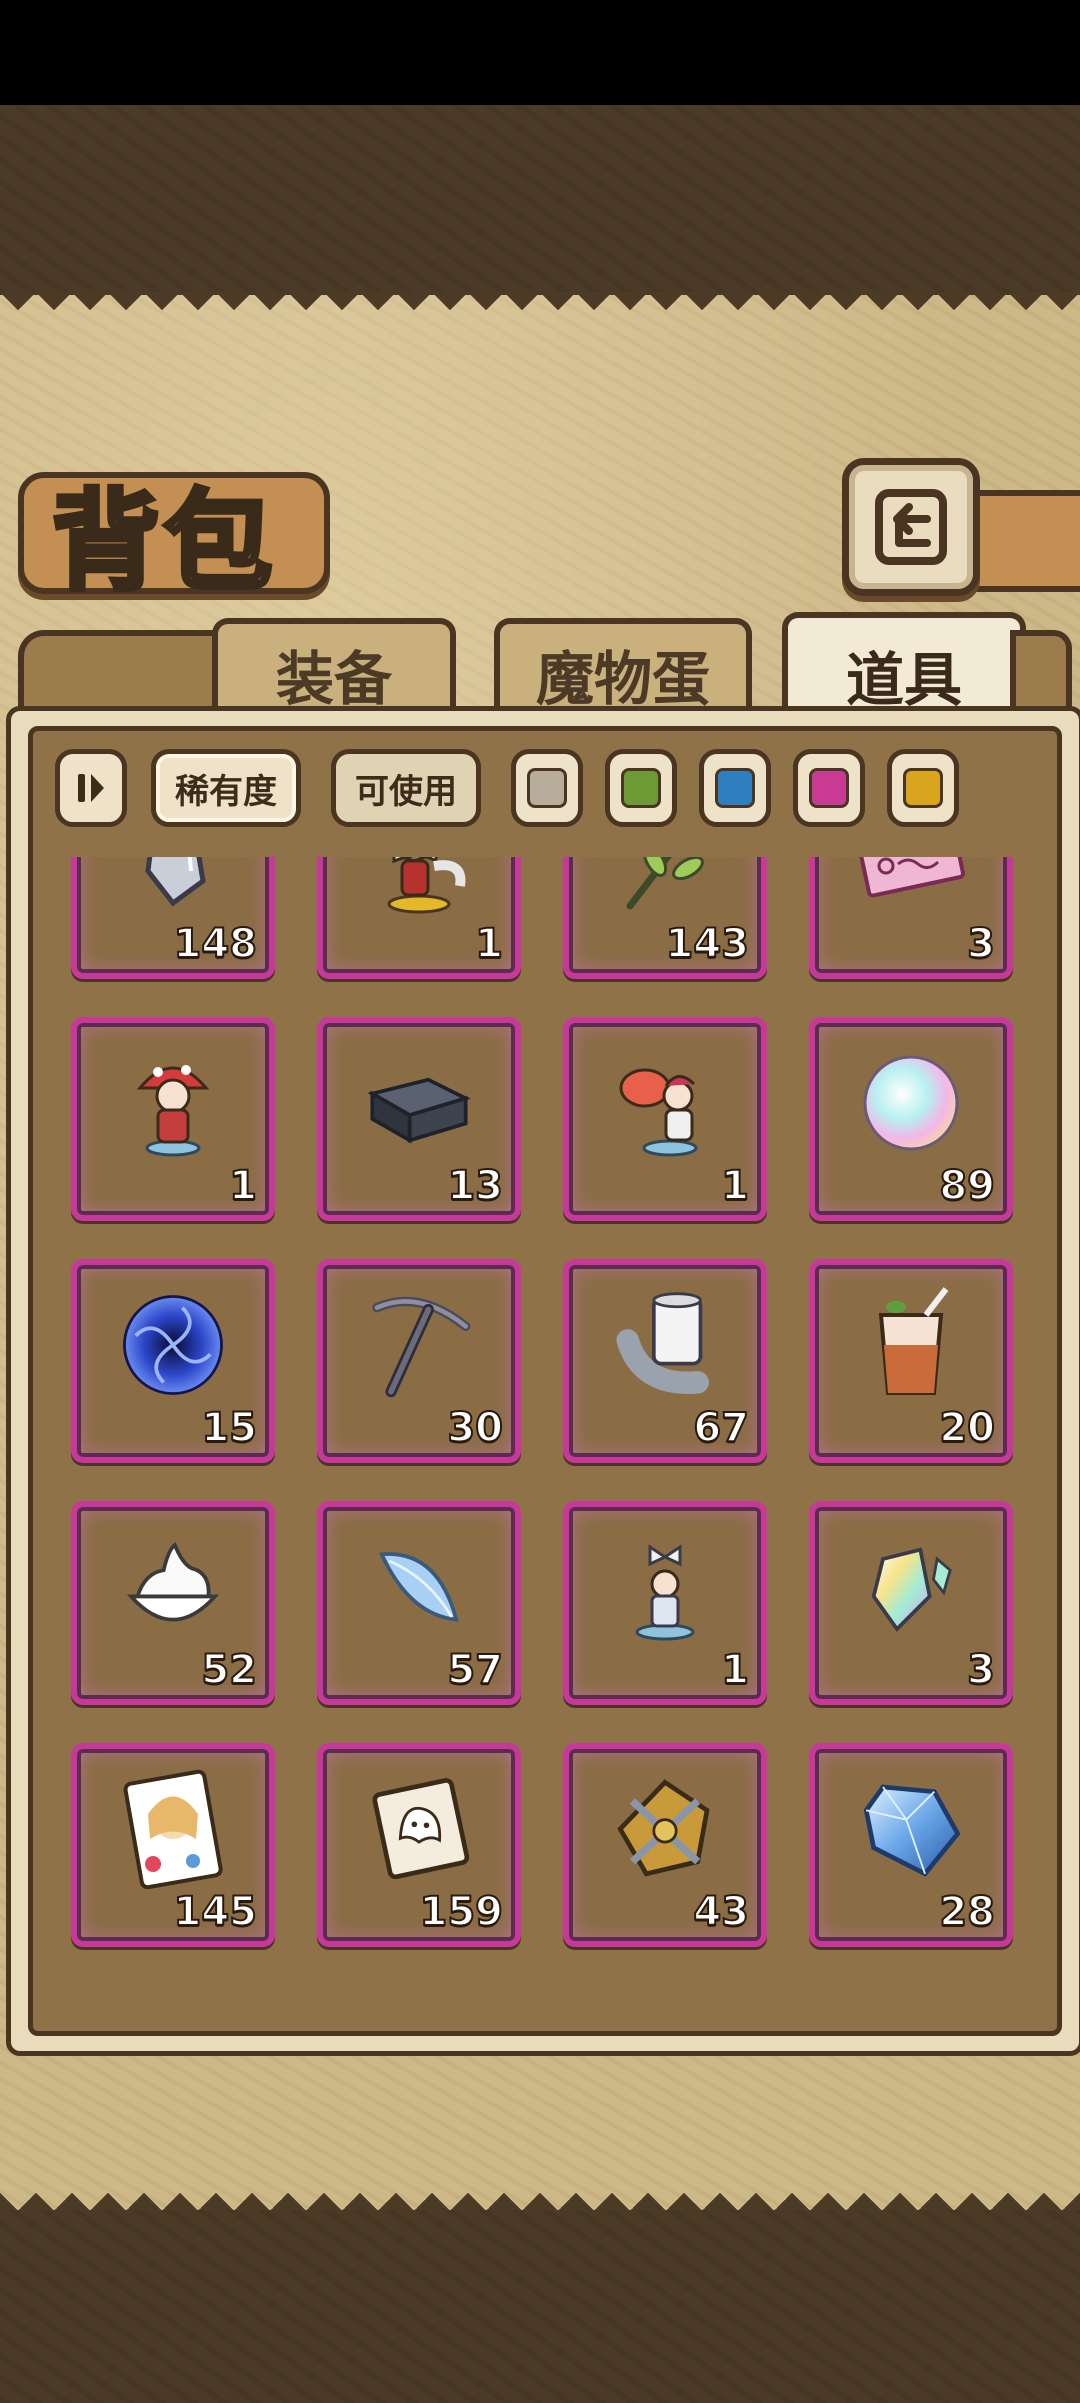 This screenshot has height=2403, width=1080. Describe the element at coordinates (540, 200) in the screenshot. I see `map-background-top` at that location.